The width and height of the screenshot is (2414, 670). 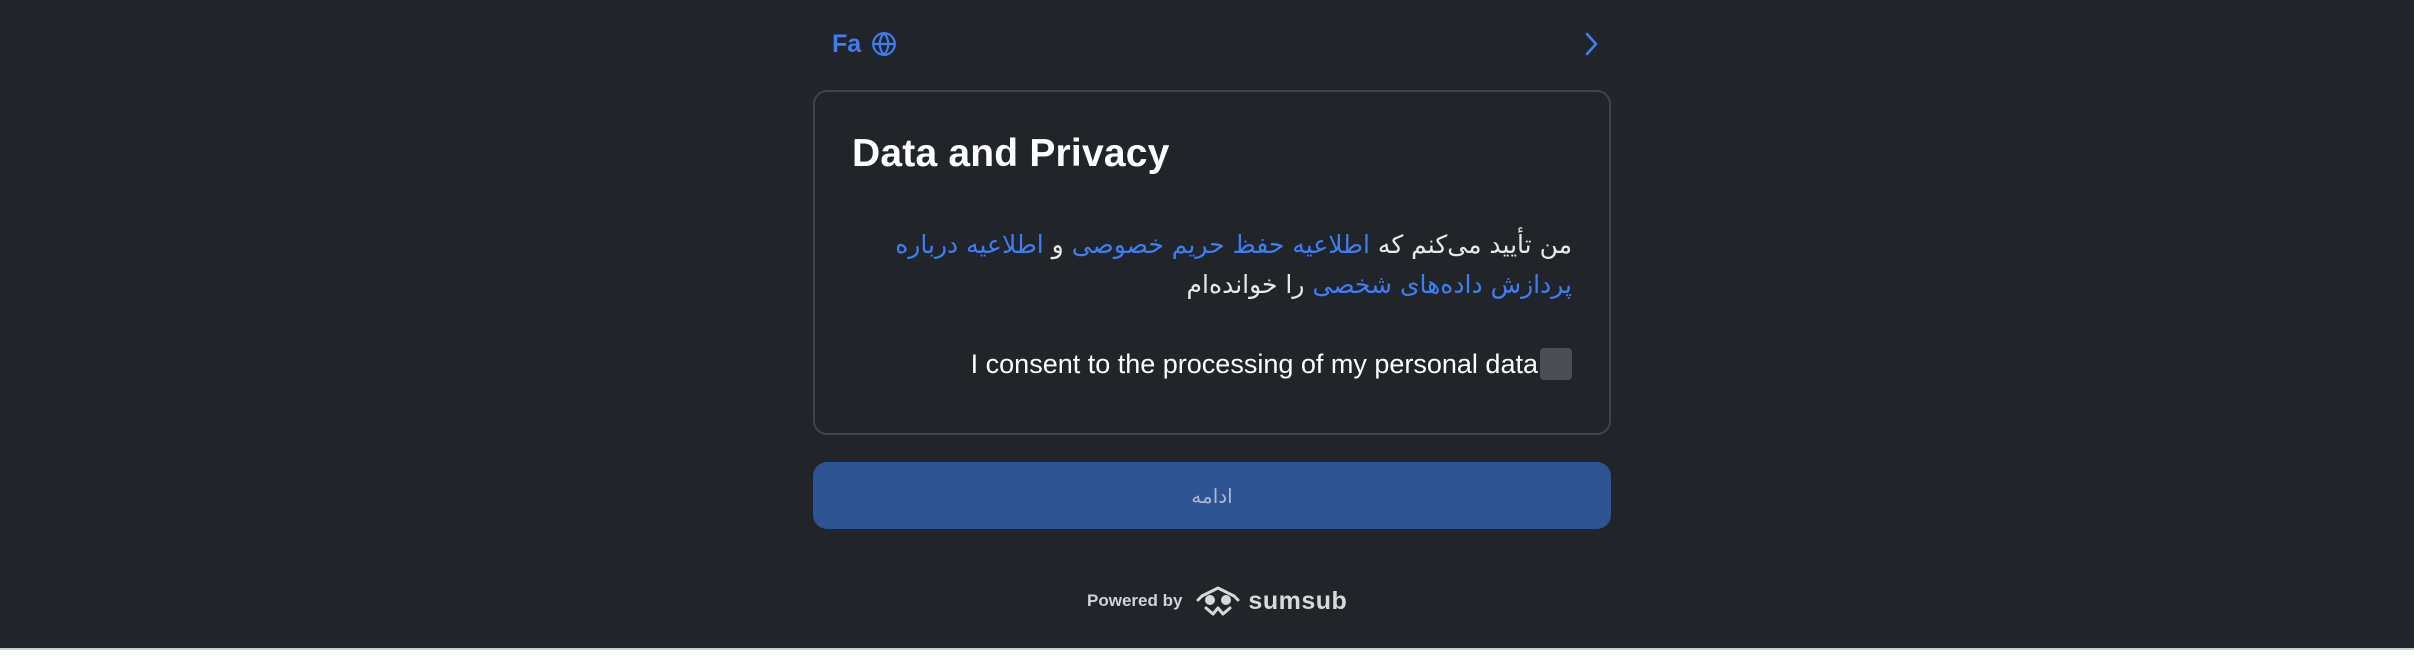 I want to click on sumsub-logo-icon, so click(x=1218, y=601).